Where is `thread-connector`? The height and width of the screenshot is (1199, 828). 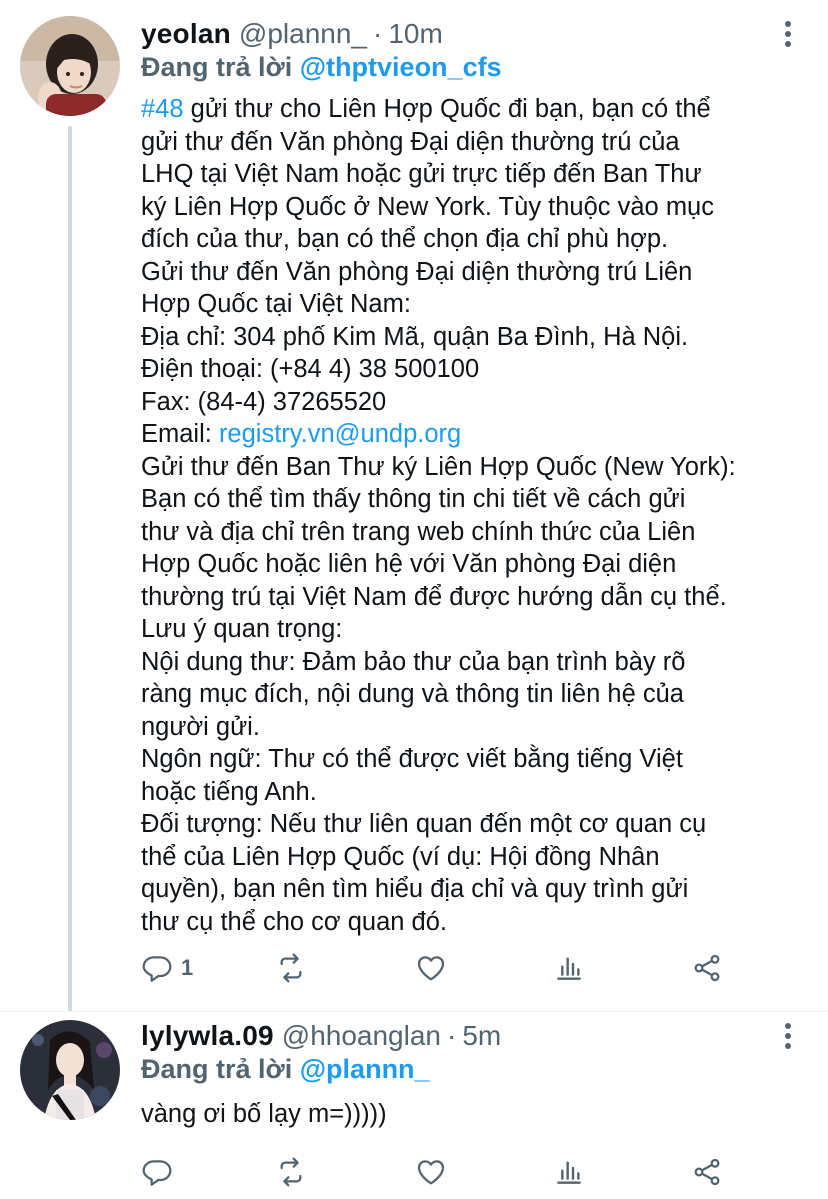 thread-connector is located at coordinates (70, 569).